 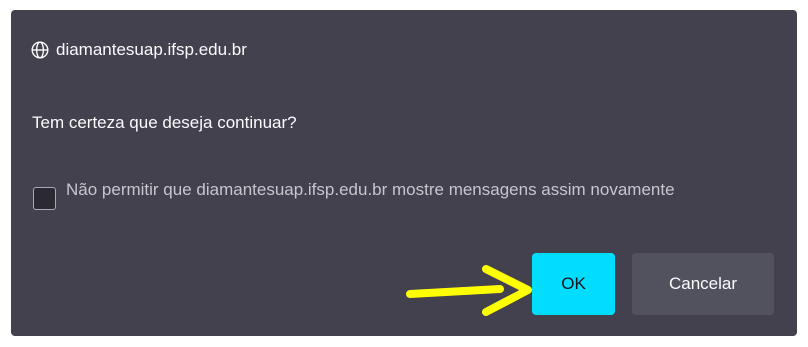 I want to click on arrow-right-icon, so click(x=469, y=290).